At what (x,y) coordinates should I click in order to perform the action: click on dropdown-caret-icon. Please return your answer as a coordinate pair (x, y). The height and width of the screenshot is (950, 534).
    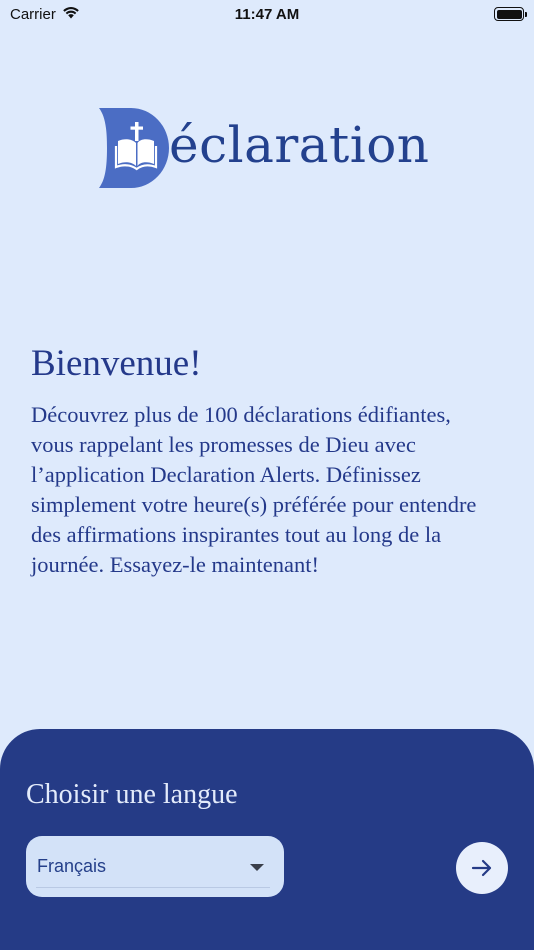
    Looking at the image, I should click on (257, 867).